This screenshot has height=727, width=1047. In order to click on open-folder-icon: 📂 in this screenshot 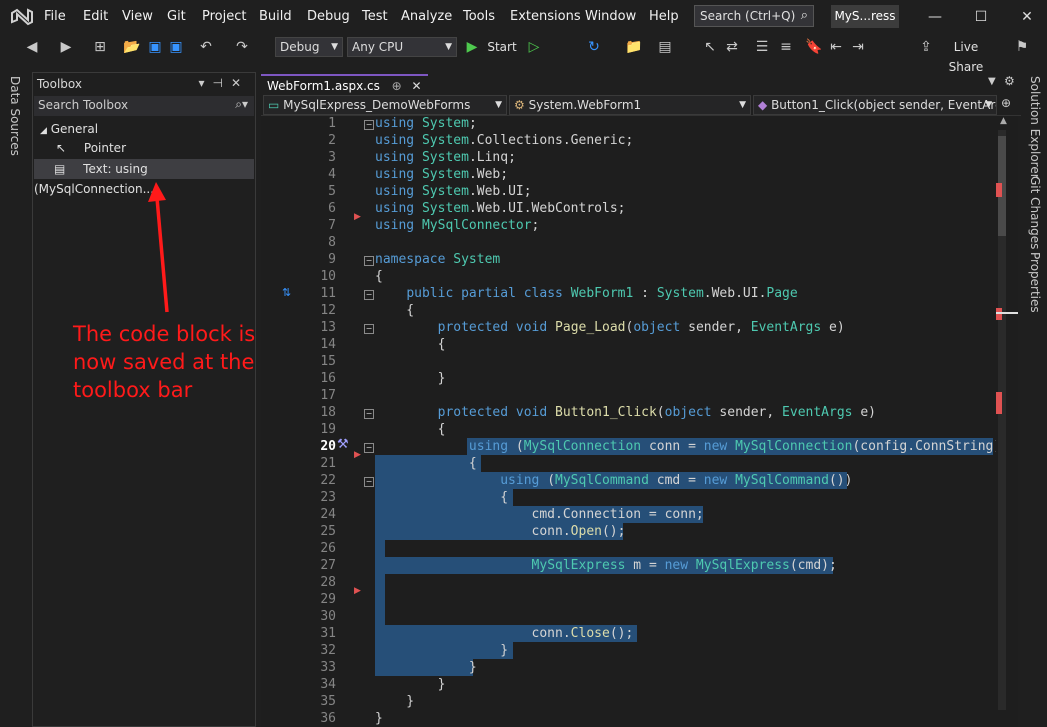, I will do `click(132, 47)`.